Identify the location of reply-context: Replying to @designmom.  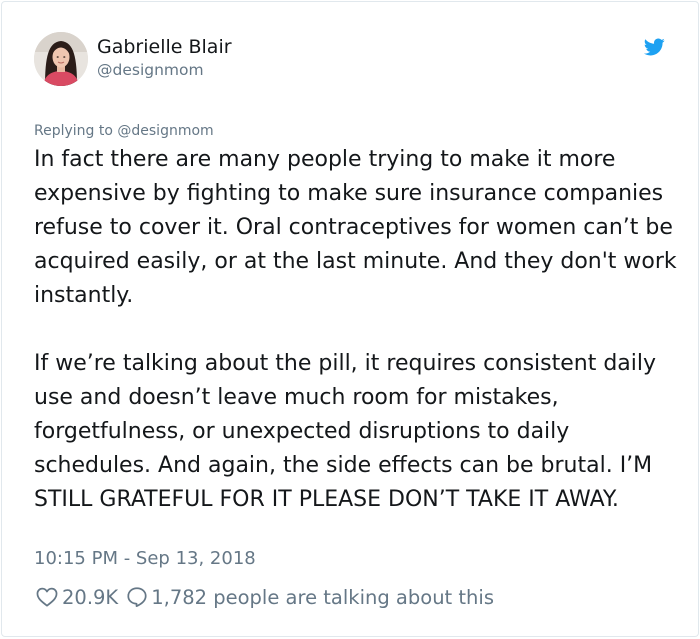
(124, 131).